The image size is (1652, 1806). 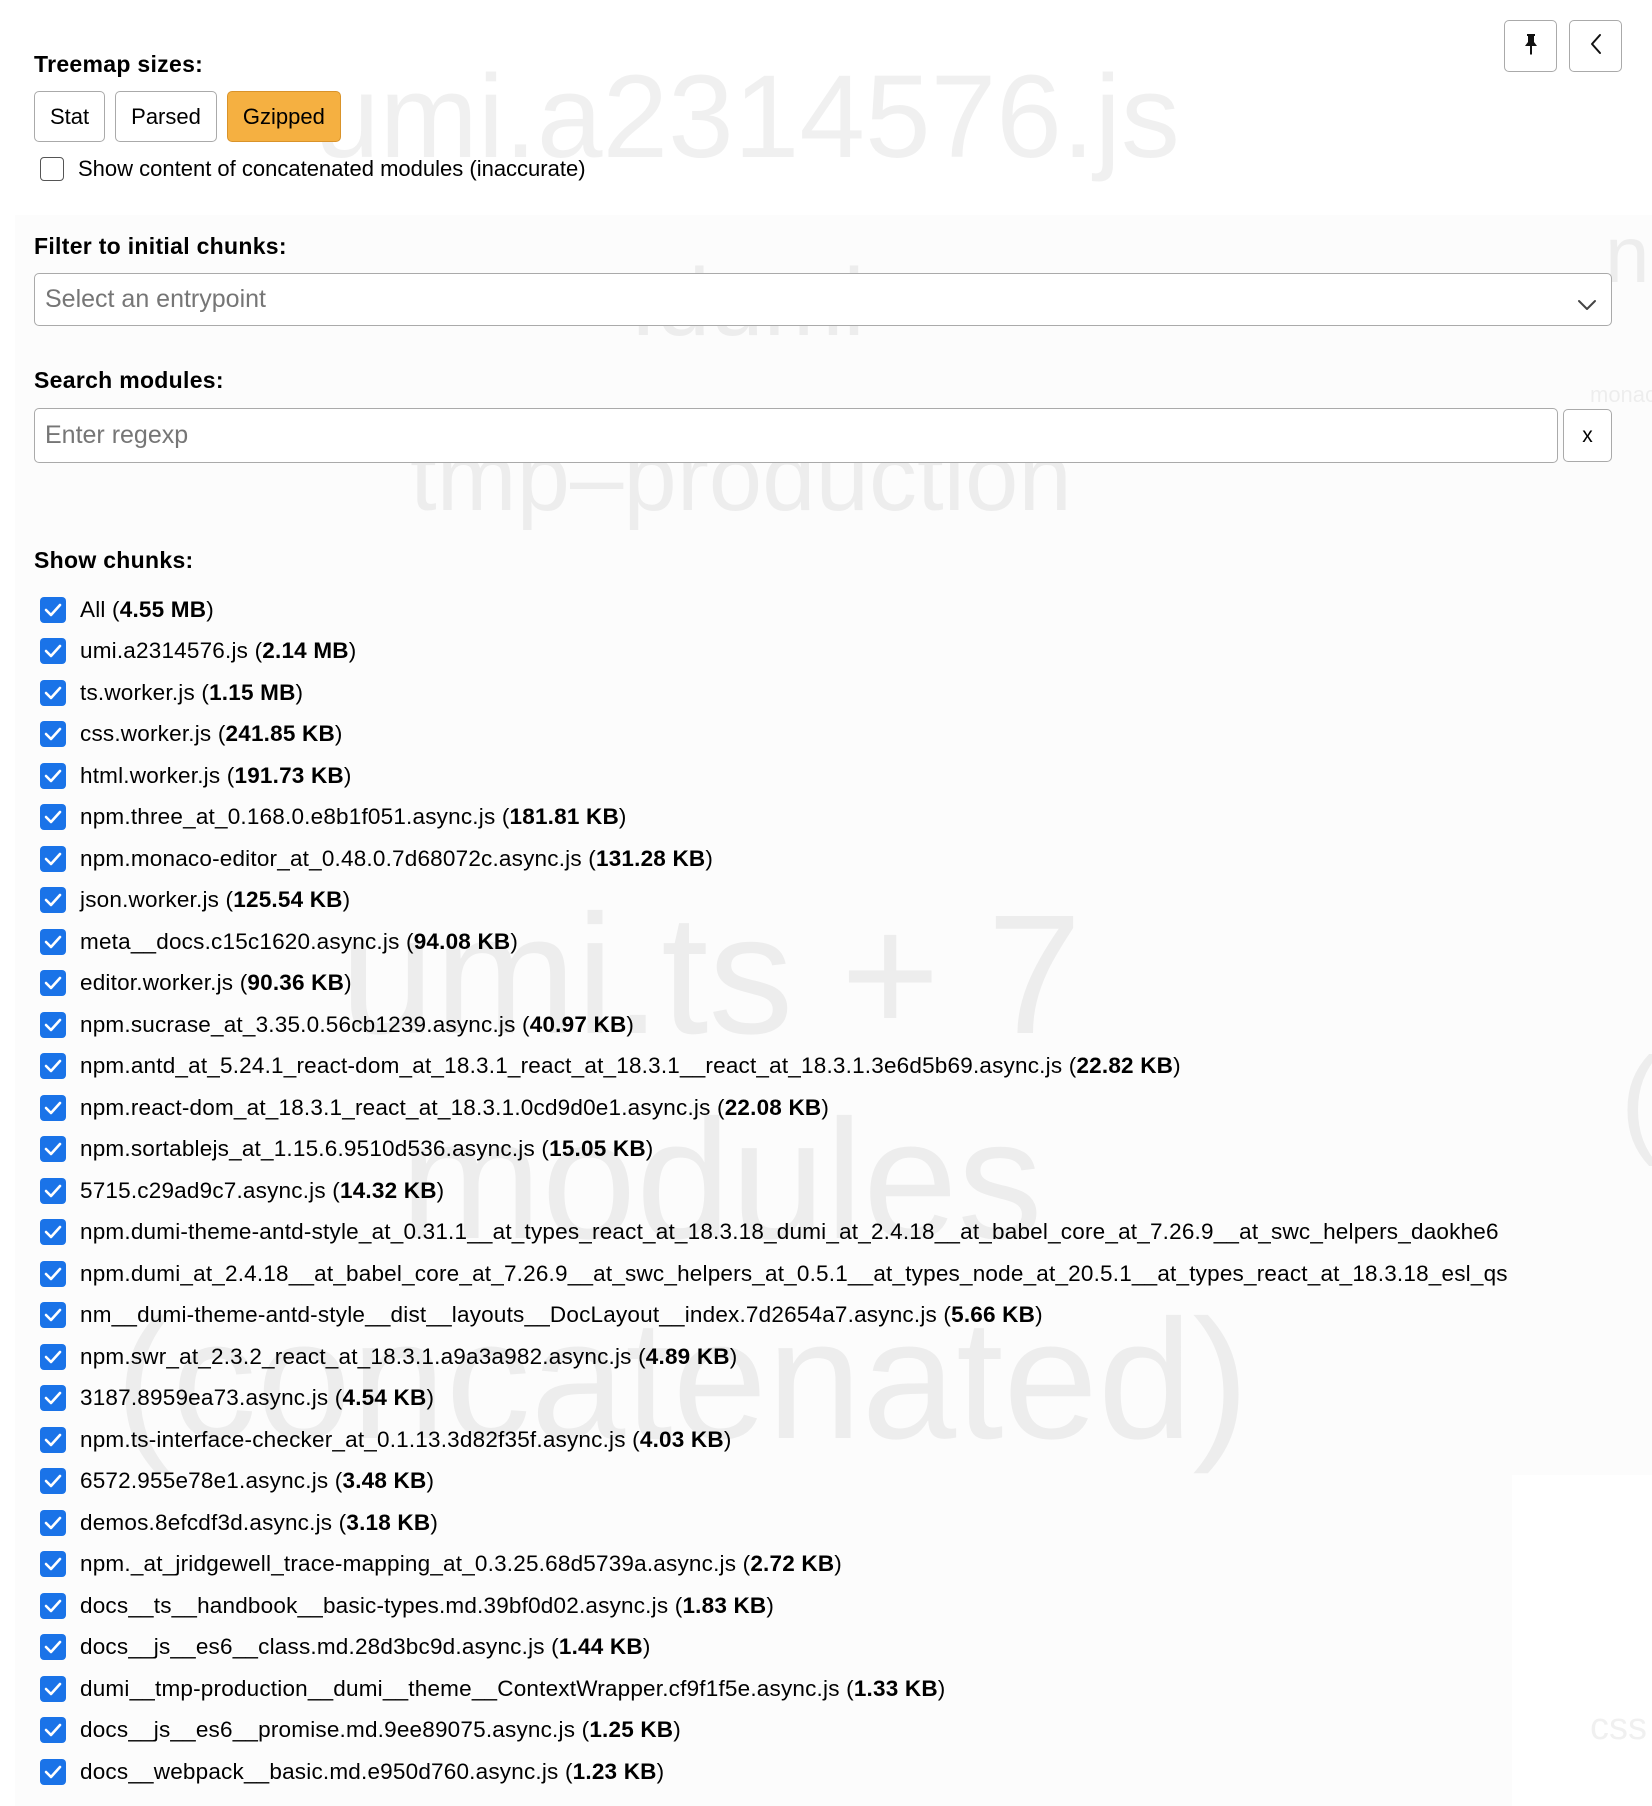 I want to click on chunk-size: 4.55 MB, so click(x=163, y=609).